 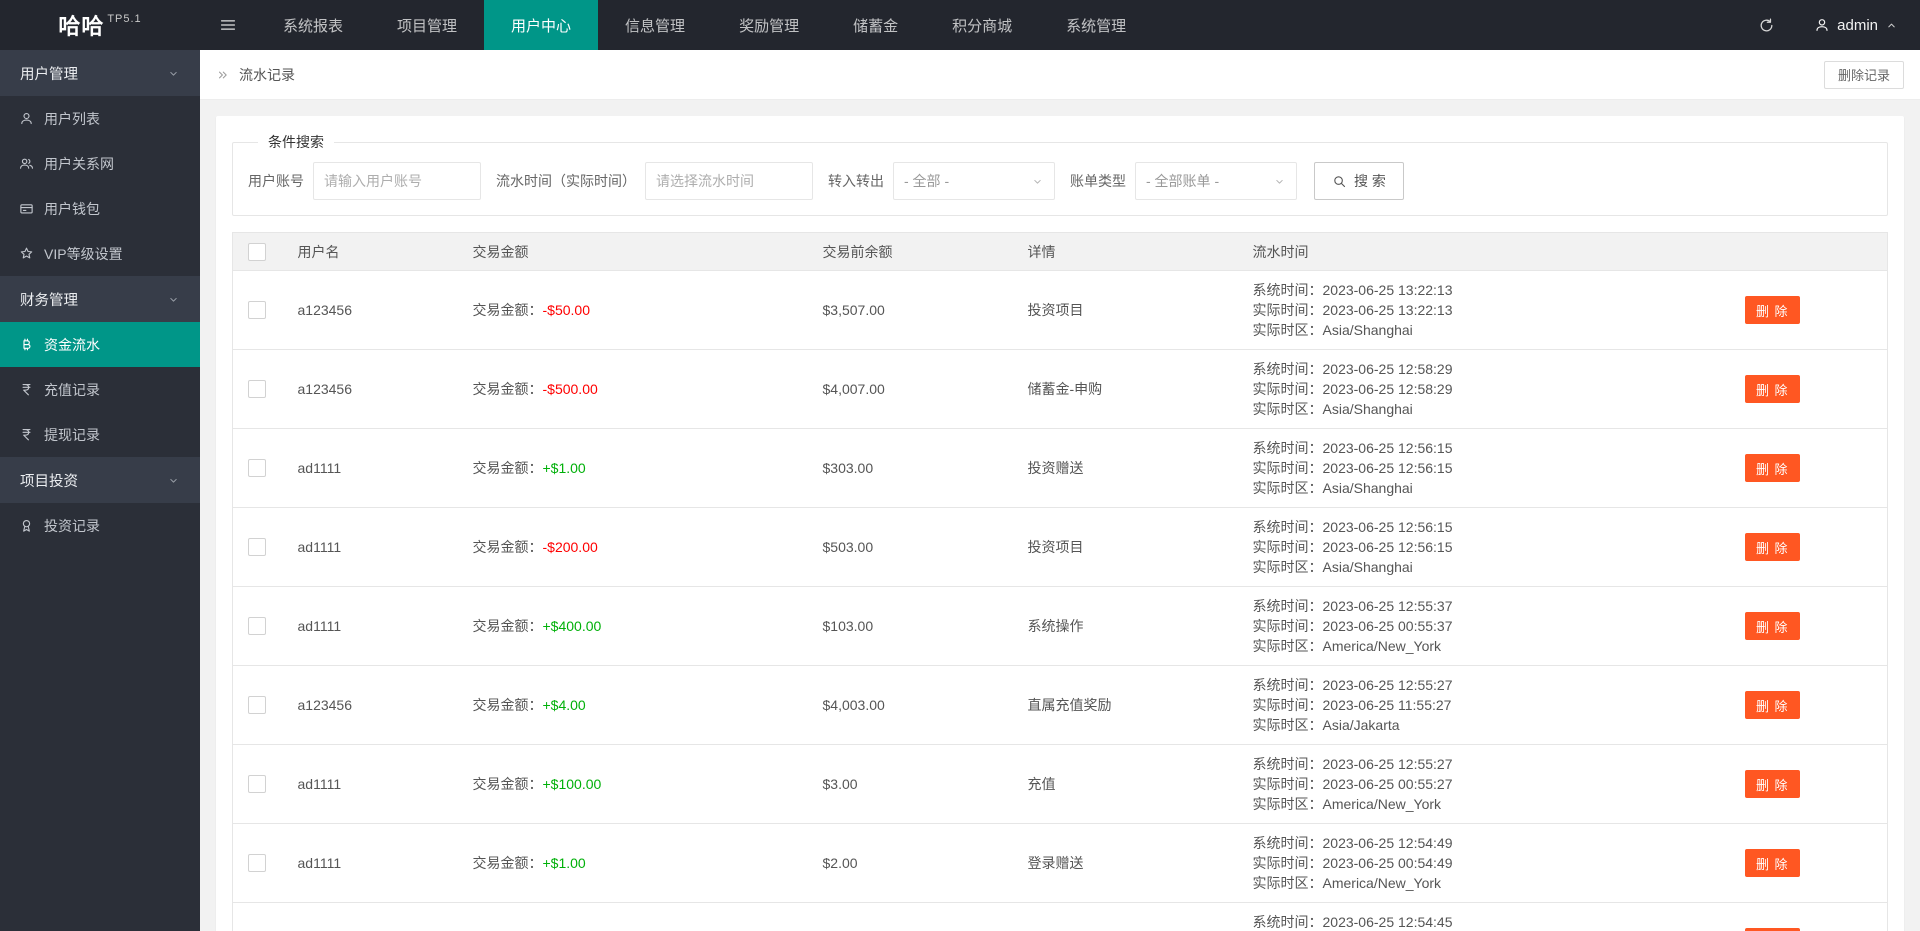 What do you see at coordinates (541, 25) in the screenshot?
I see `top-menu-item: 用户中心` at bounding box center [541, 25].